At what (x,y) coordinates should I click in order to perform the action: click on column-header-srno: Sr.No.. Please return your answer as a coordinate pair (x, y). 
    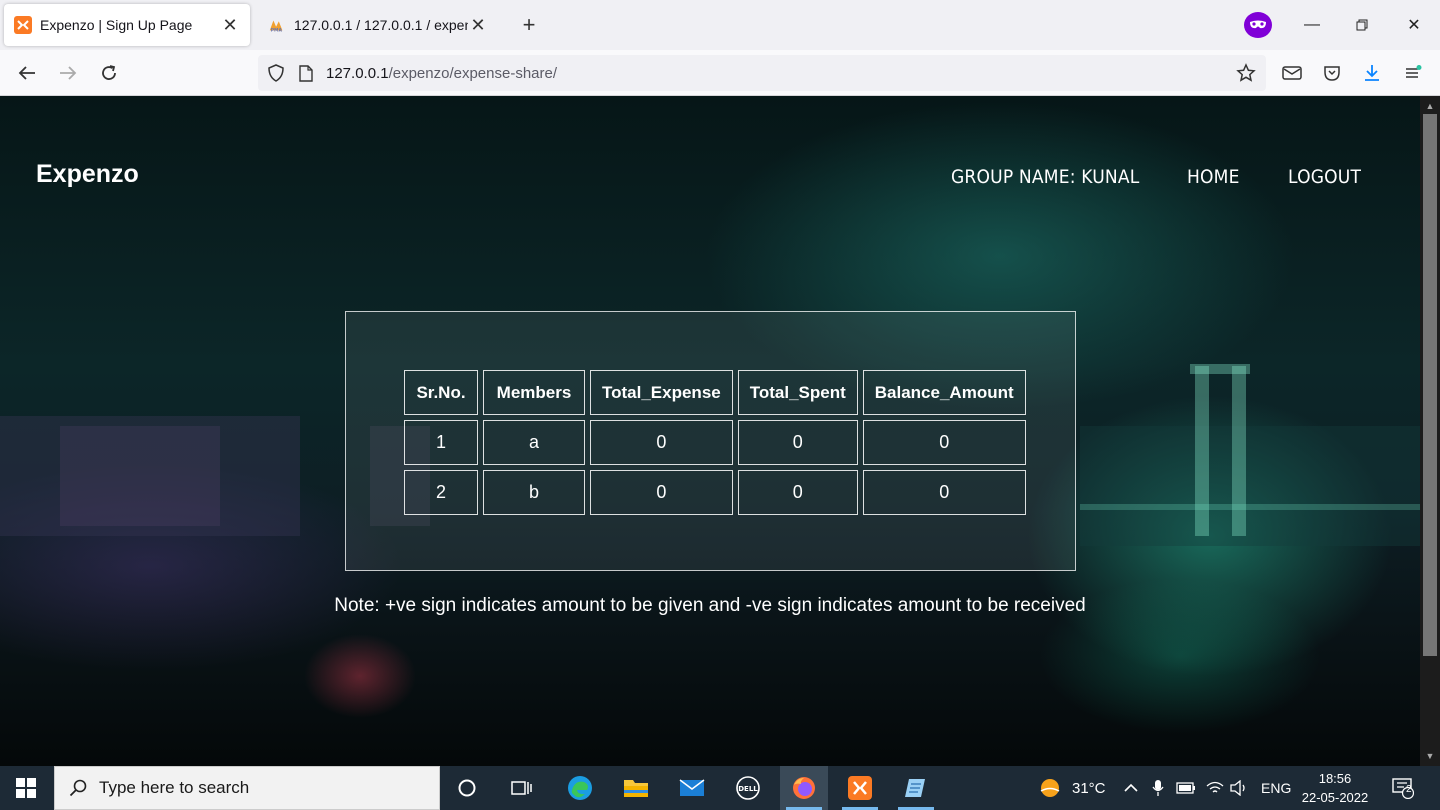
    Looking at the image, I should click on (441, 392).